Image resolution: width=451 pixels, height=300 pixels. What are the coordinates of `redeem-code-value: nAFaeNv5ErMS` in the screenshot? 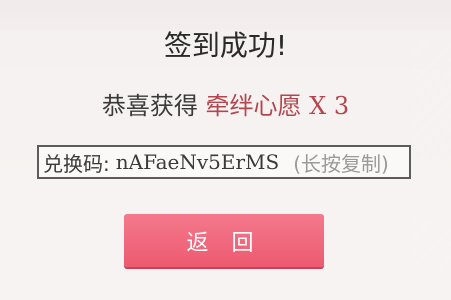 It's located at (197, 162).